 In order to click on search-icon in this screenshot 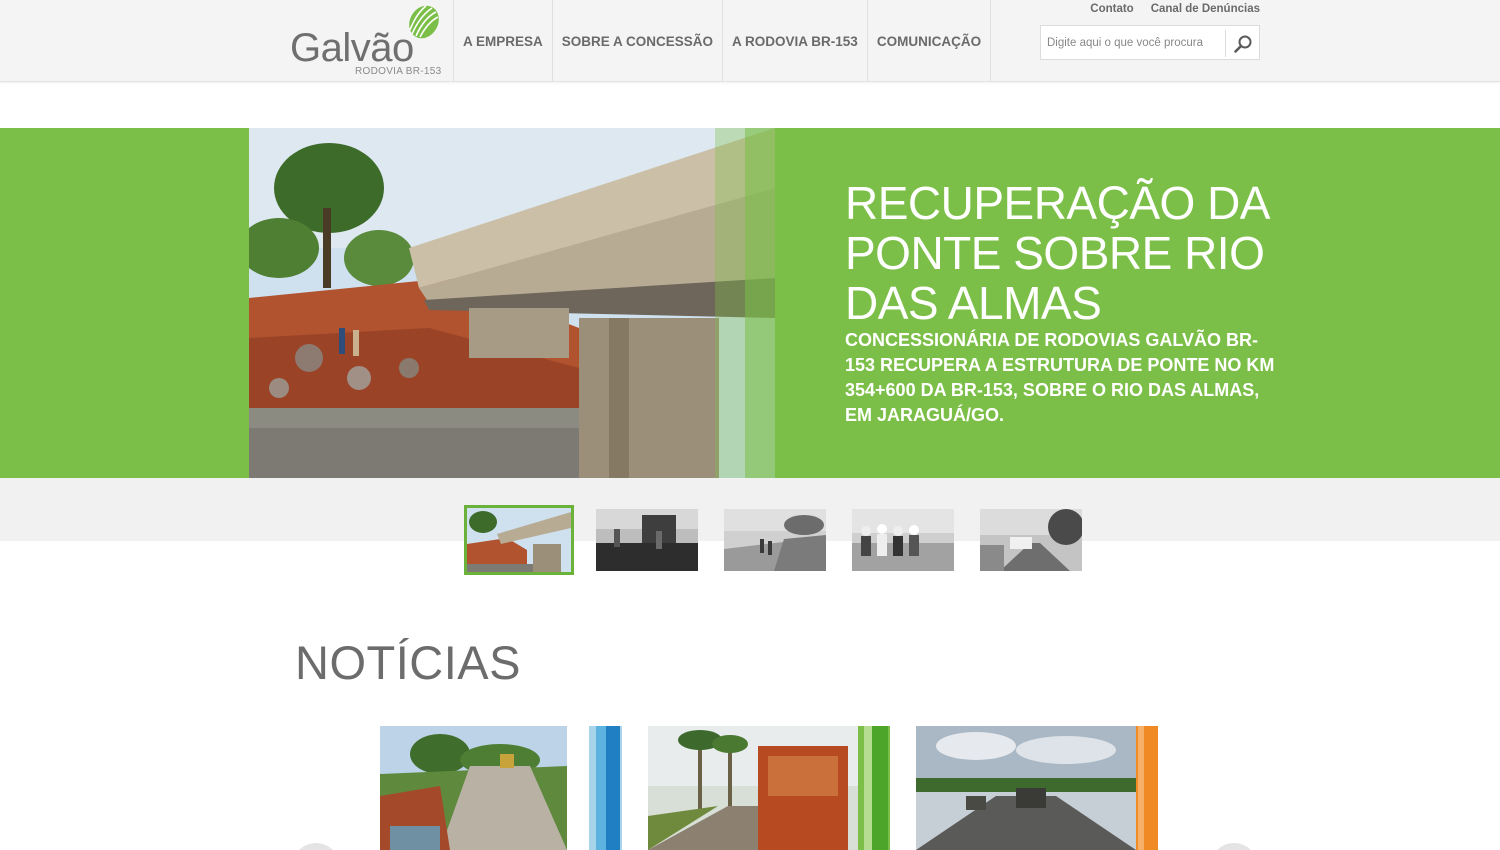, I will do `click(1242, 44)`.